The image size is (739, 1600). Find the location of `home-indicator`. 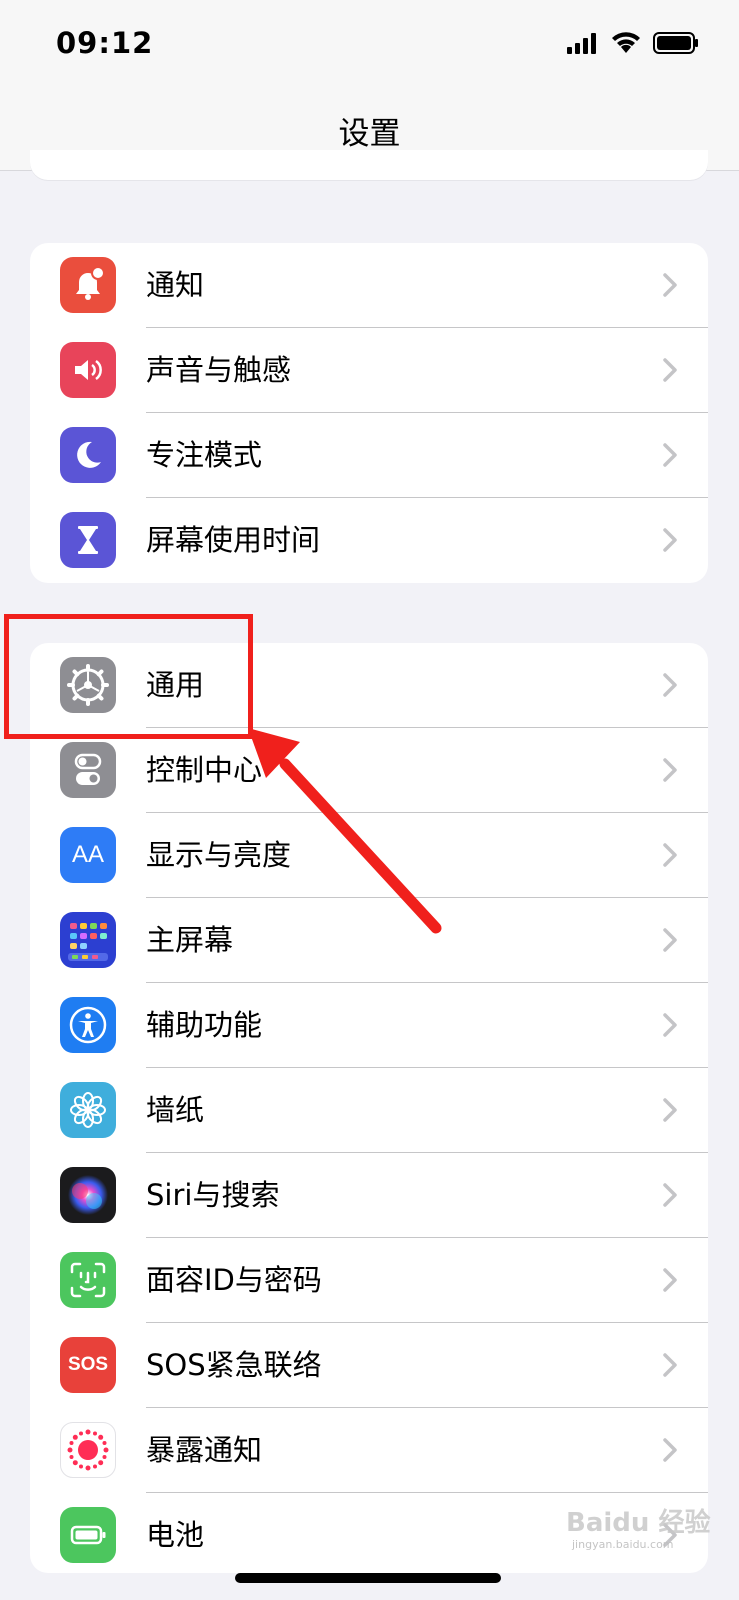

home-indicator is located at coordinates (368, 1578).